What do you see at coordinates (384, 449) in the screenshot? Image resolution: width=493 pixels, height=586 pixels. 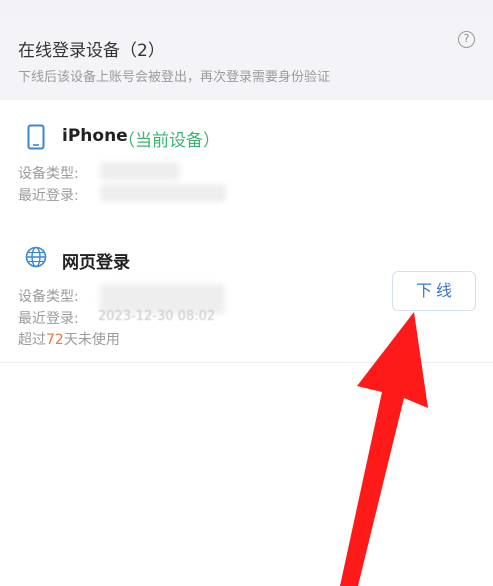 I see `red-arrow-annotation` at bounding box center [384, 449].